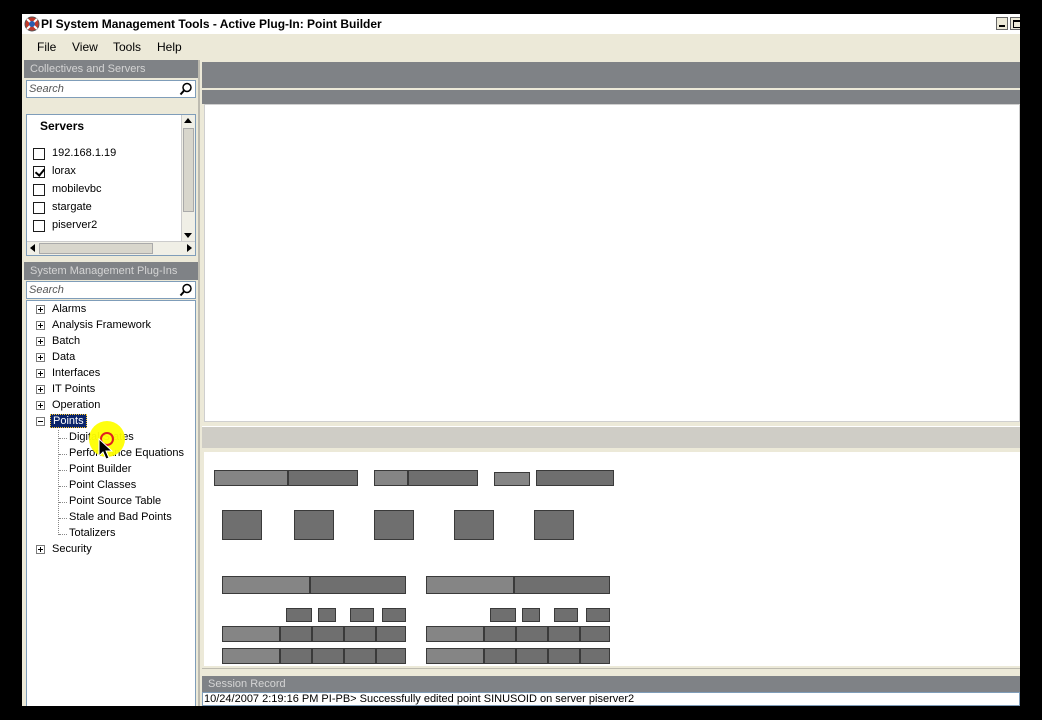 This screenshot has width=1042, height=720. What do you see at coordinates (107, 226) in the screenshot?
I see `server-row: piserver2` at bounding box center [107, 226].